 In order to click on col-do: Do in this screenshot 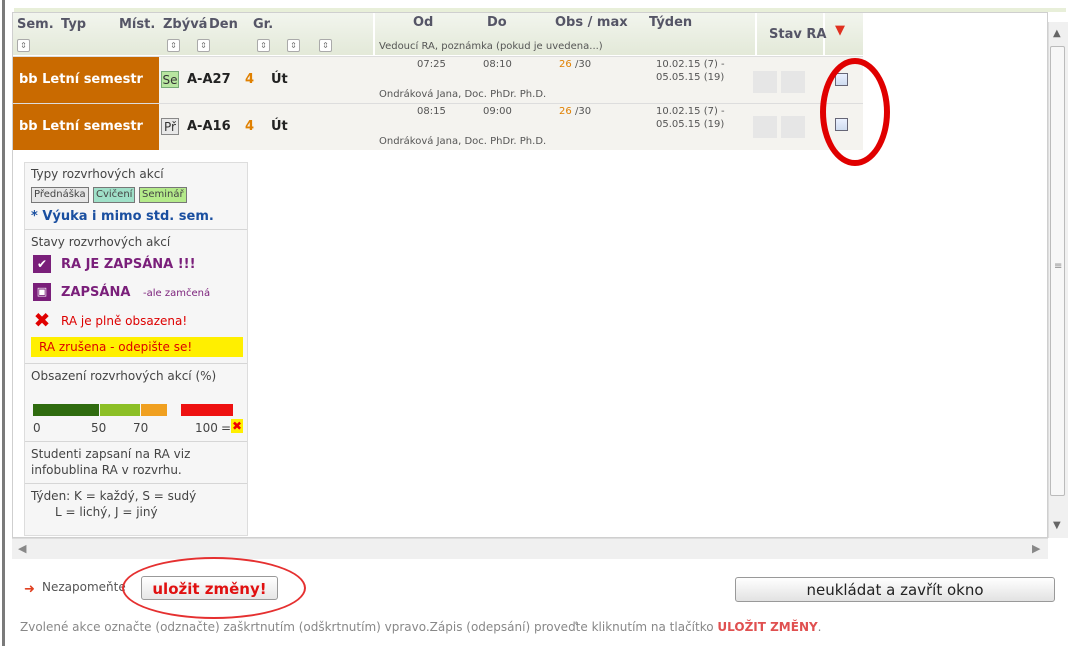, I will do `click(497, 22)`.